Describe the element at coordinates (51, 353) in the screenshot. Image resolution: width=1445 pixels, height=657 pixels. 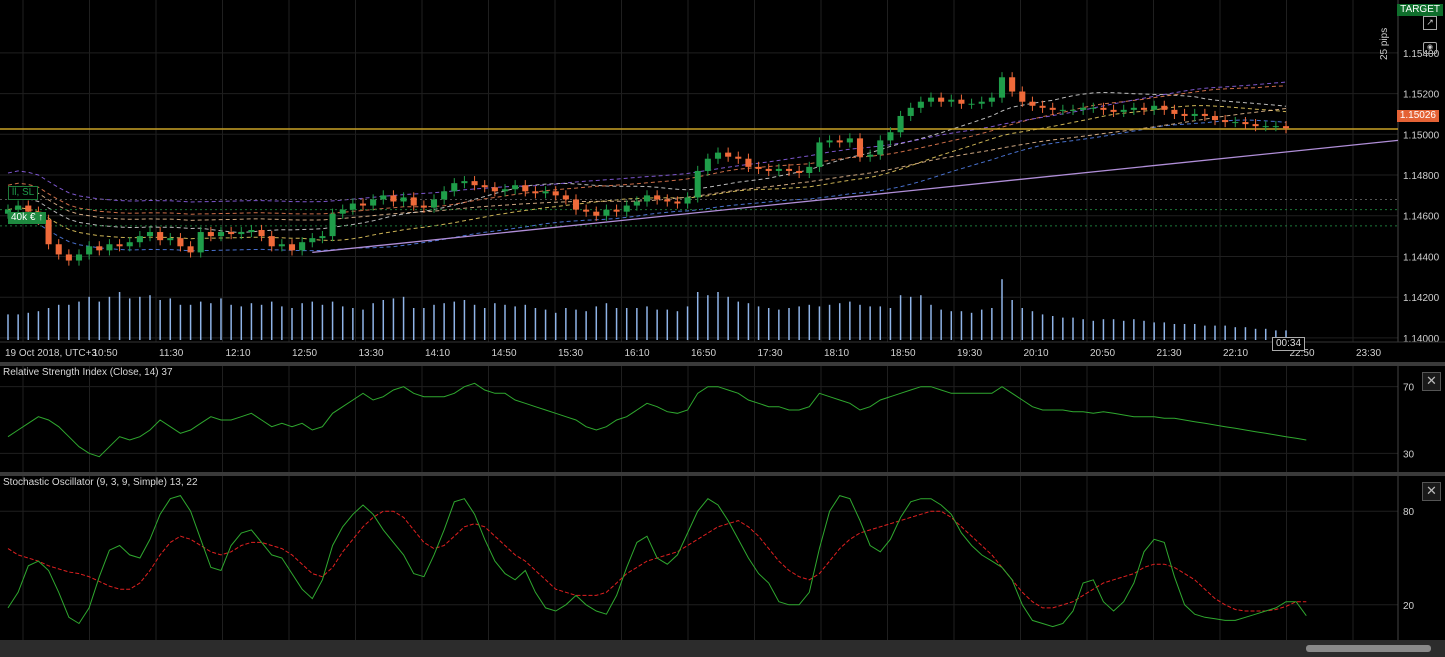
I see `x-tick-label: 19 Oct 2018, UTC+3` at that location.